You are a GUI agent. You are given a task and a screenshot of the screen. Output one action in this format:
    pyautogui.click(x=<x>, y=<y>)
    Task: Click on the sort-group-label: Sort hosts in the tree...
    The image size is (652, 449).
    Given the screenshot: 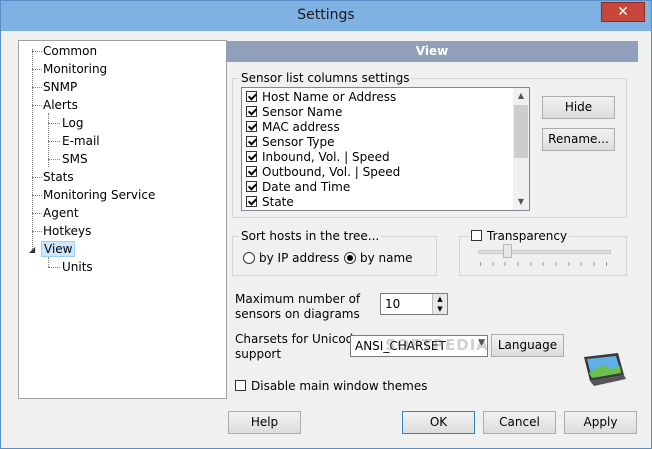 What is the action you would take?
    pyautogui.click(x=310, y=236)
    